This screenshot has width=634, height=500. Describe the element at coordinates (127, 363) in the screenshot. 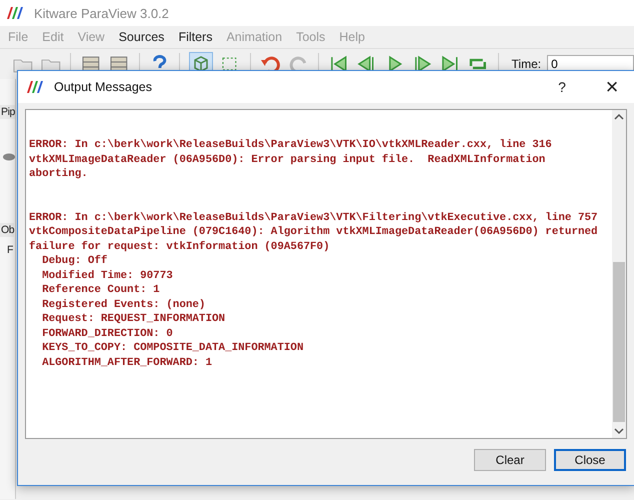

I see `message-line: ALGORITHM_AFTER_FORWARD: 1` at that location.